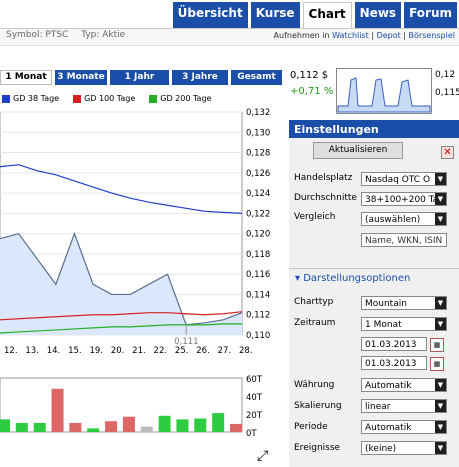  Describe the element at coordinates (186, 98) in the screenshot. I see `legend-label-gd200: GD 200 Tage` at that location.